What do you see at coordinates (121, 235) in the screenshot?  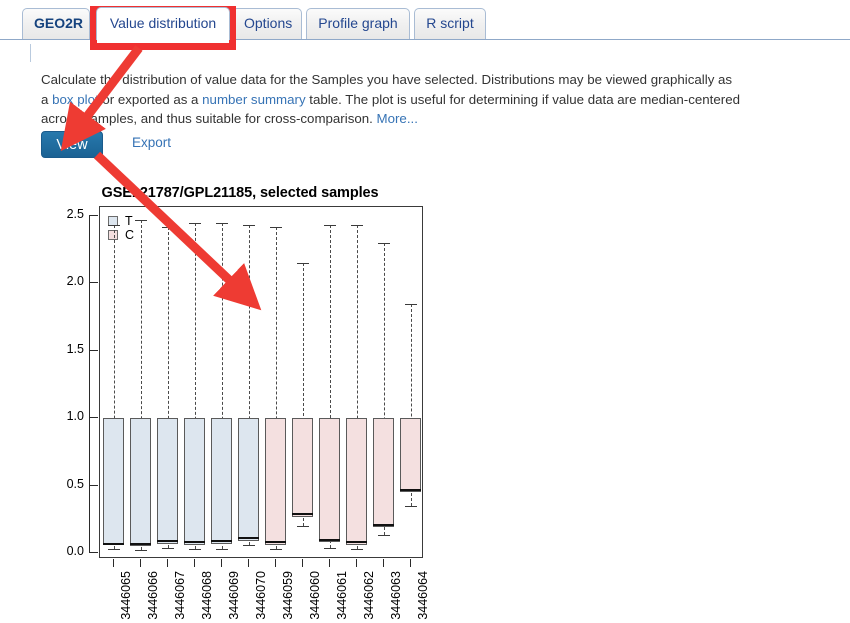 I see `legend-item: C` at bounding box center [121, 235].